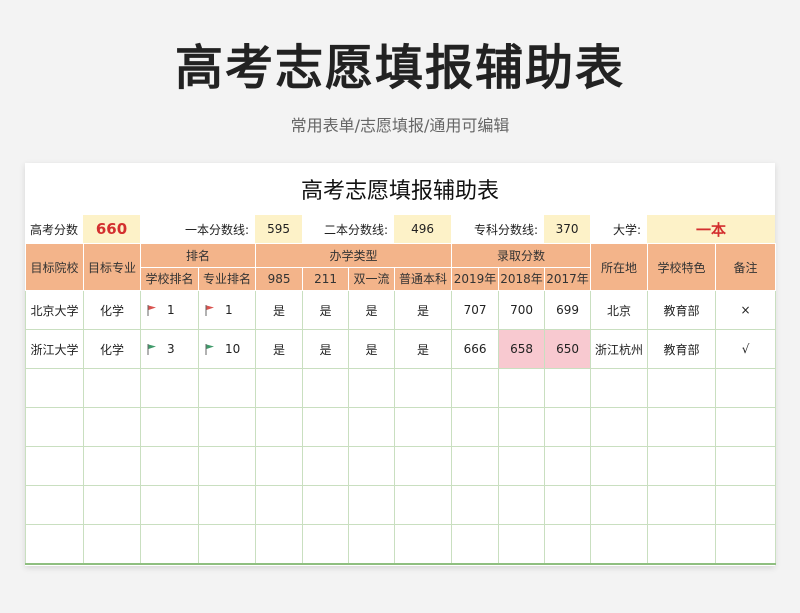 This screenshot has height=613, width=800. I want to click on cell-school: 北京大学, so click(54, 310).